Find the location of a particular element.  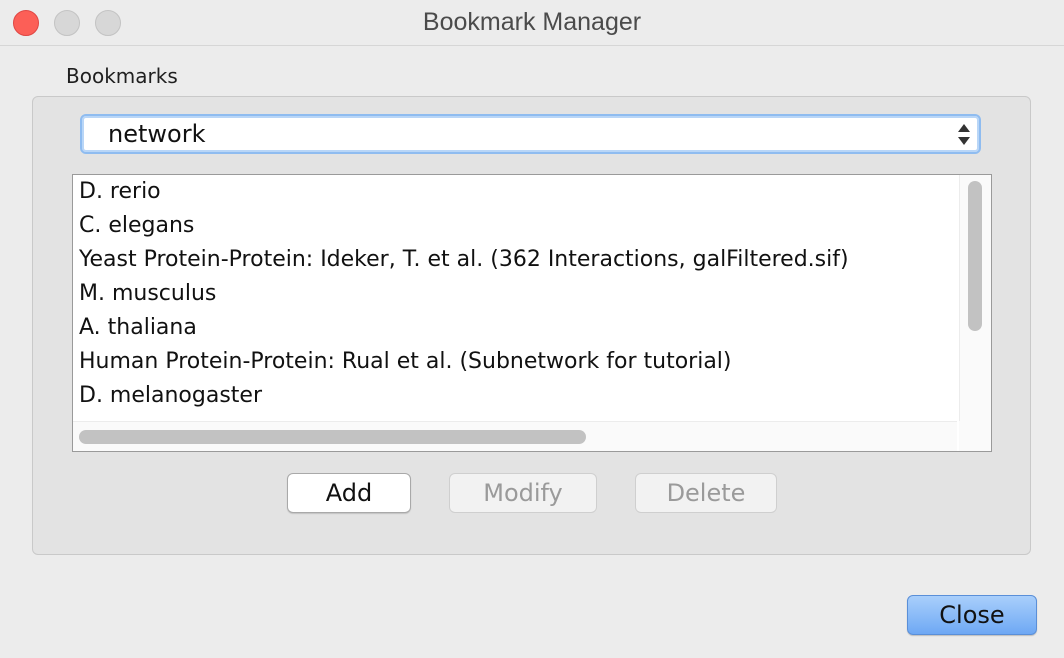

bookmark-list-item: C. elegans is located at coordinates (515, 226).